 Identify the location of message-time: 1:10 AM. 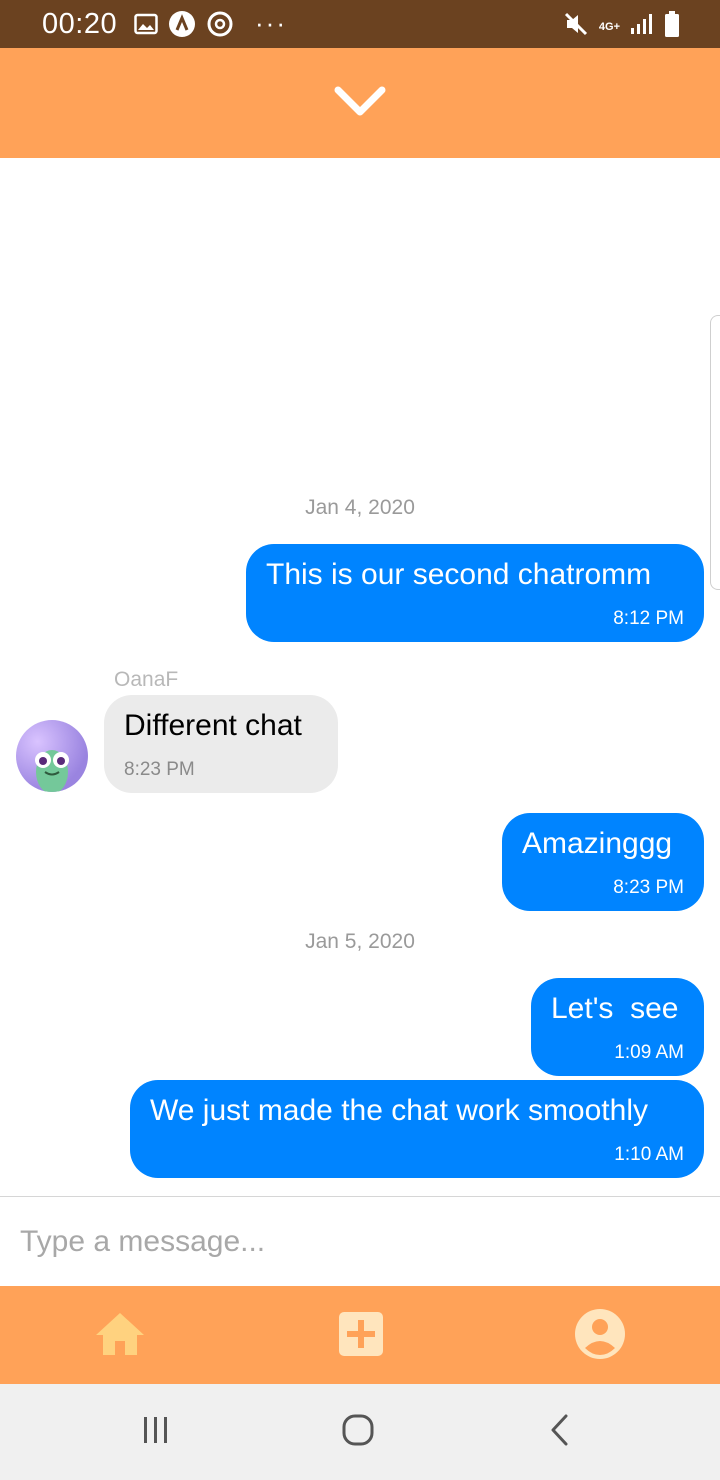
(649, 1154).